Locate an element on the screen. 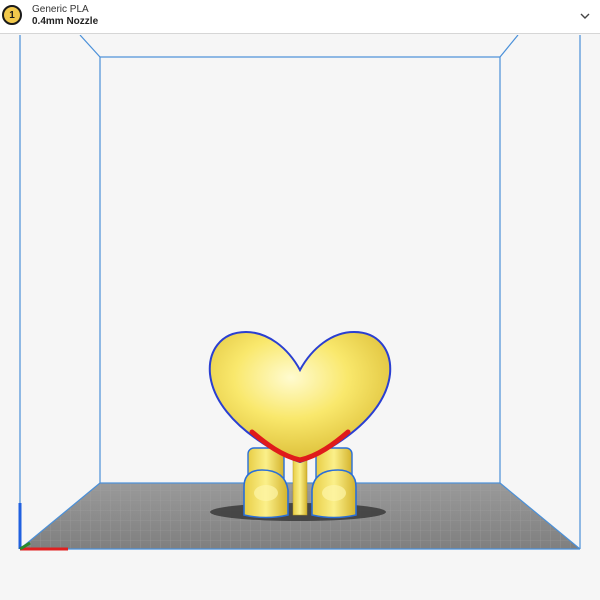  extruder-number: 1 is located at coordinates (12, 15).